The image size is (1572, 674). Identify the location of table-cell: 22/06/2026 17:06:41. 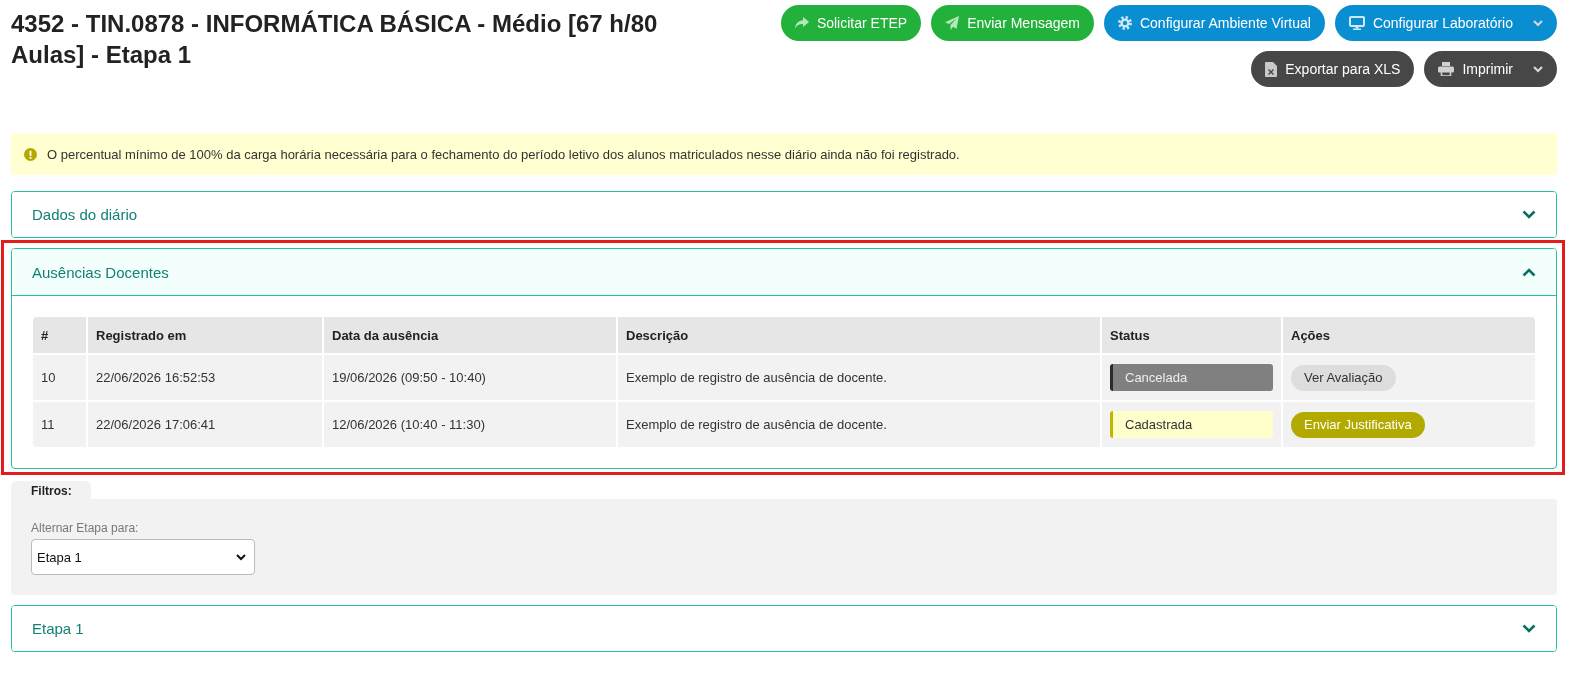
(206, 424).